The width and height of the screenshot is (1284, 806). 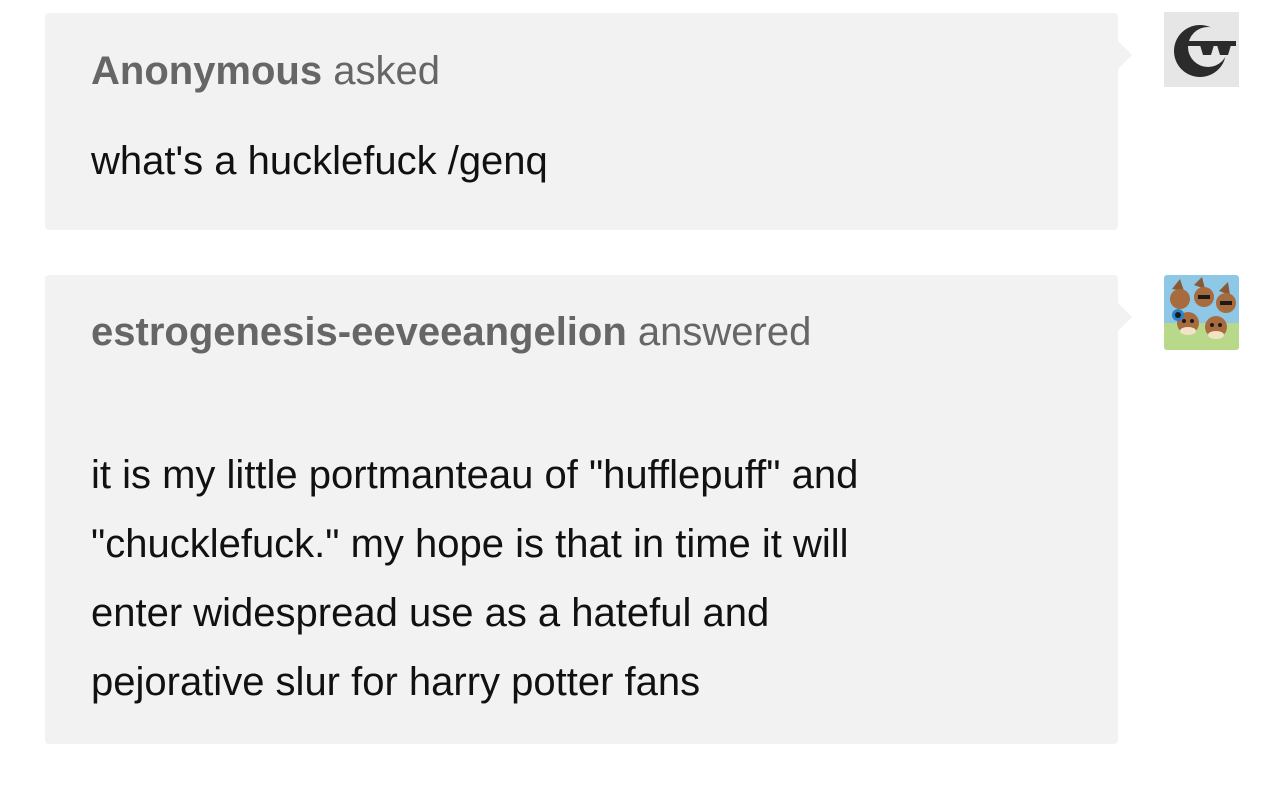 I want to click on answer-verb: answered, so click(x=724, y=332).